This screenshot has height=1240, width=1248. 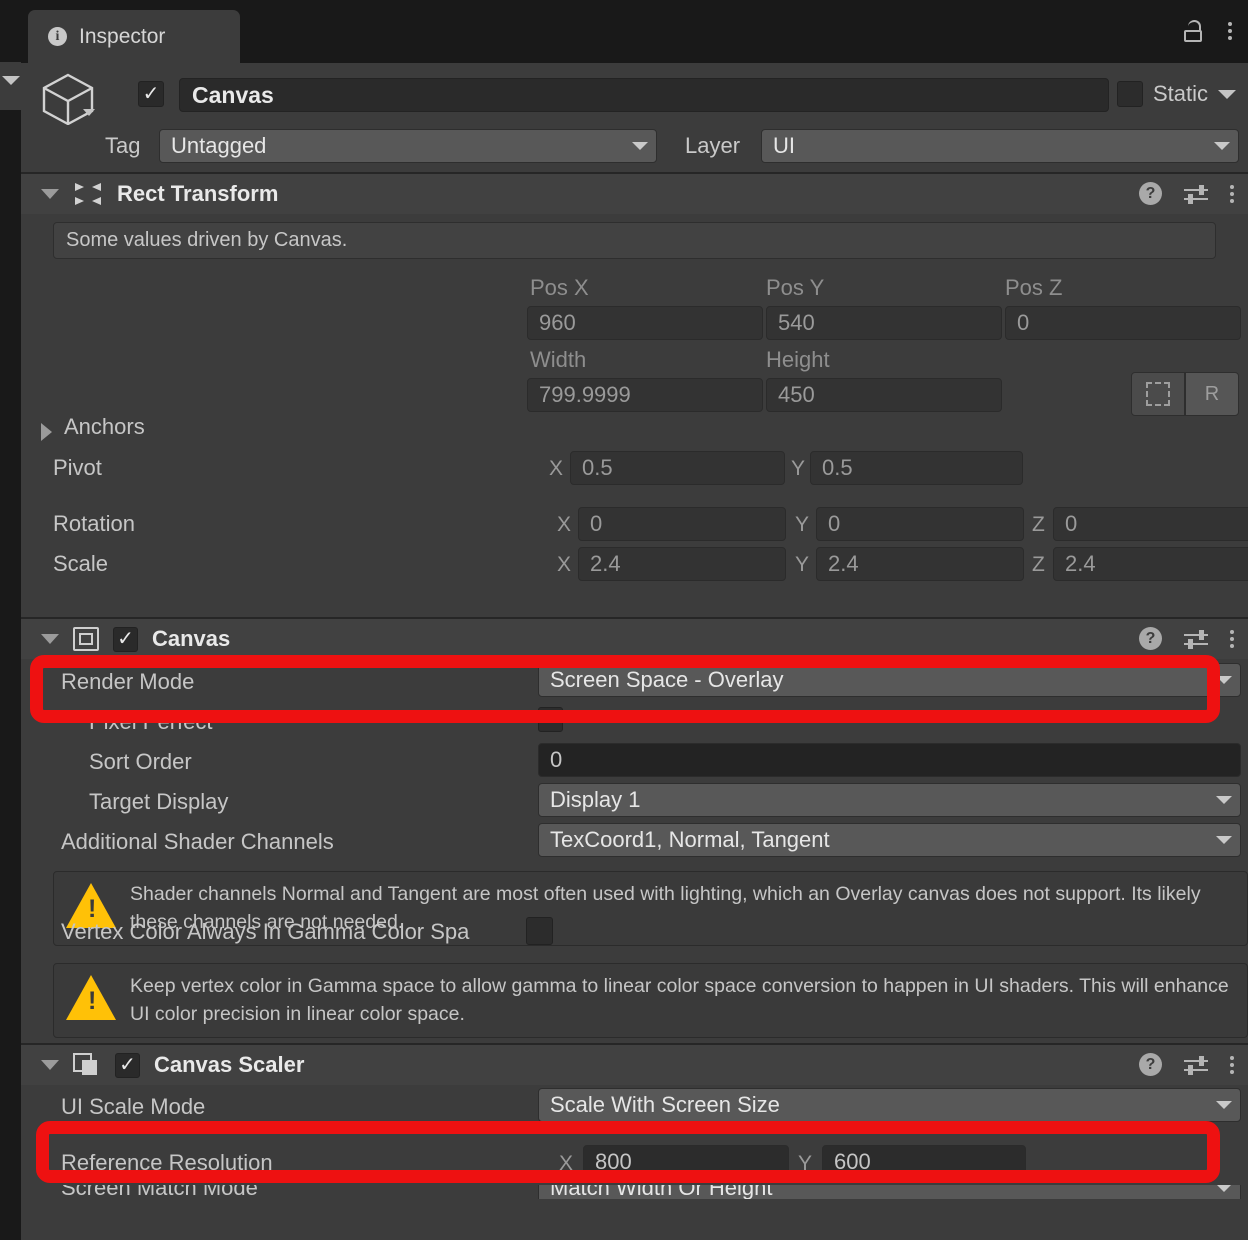 I want to click on tabbar-actions, so click(x=1208, y=31).